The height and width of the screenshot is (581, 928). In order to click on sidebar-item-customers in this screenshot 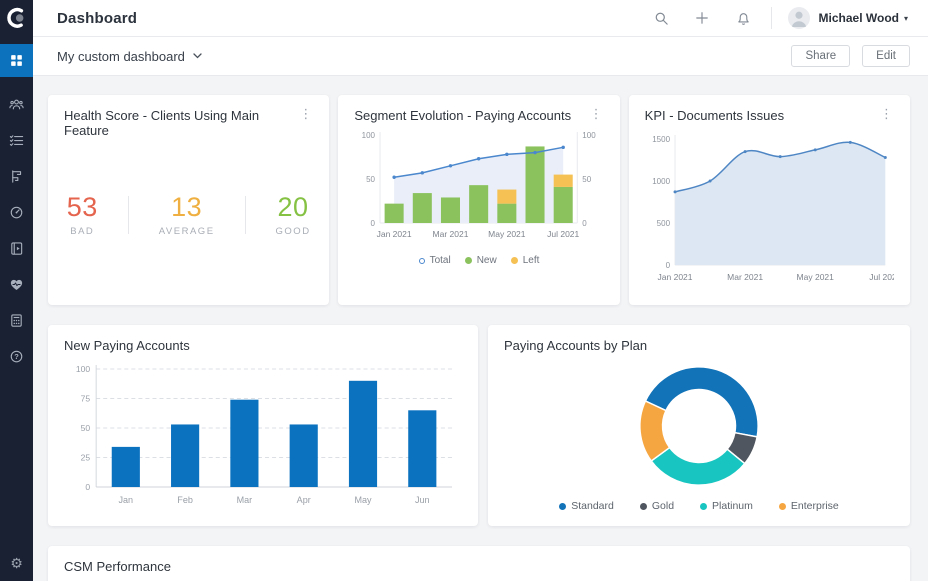, I will do `click(16, 104)`.